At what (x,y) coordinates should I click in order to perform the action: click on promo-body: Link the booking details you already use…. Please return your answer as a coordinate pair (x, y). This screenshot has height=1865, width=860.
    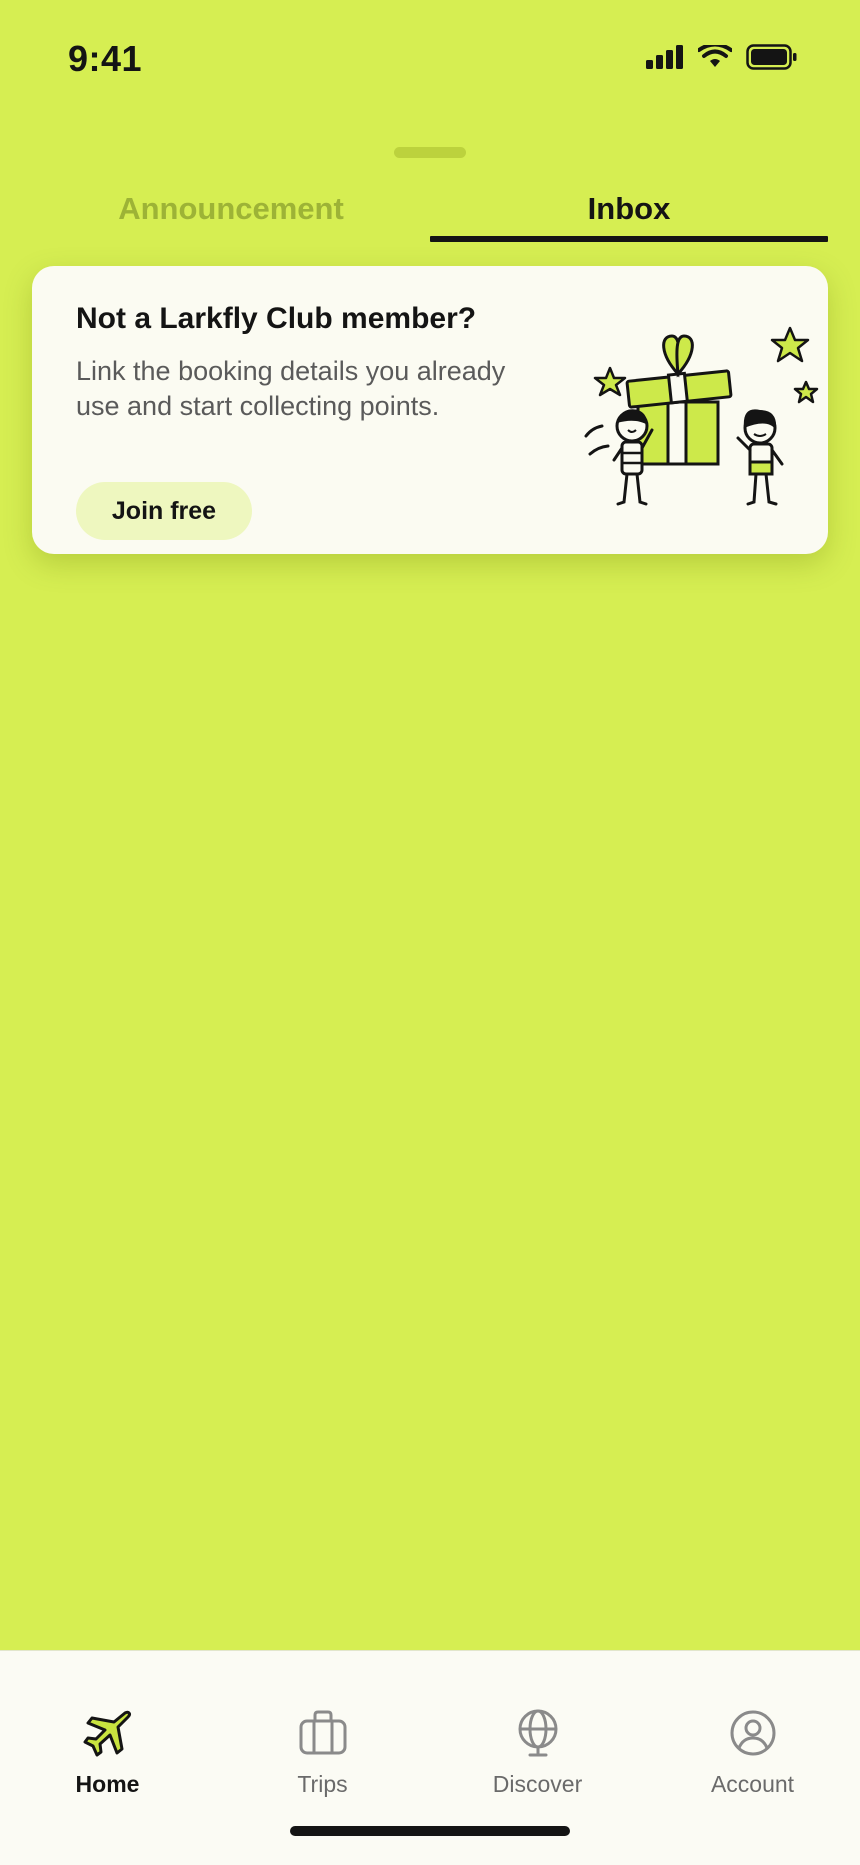
    Looking at the image, I should click on (291, 388).